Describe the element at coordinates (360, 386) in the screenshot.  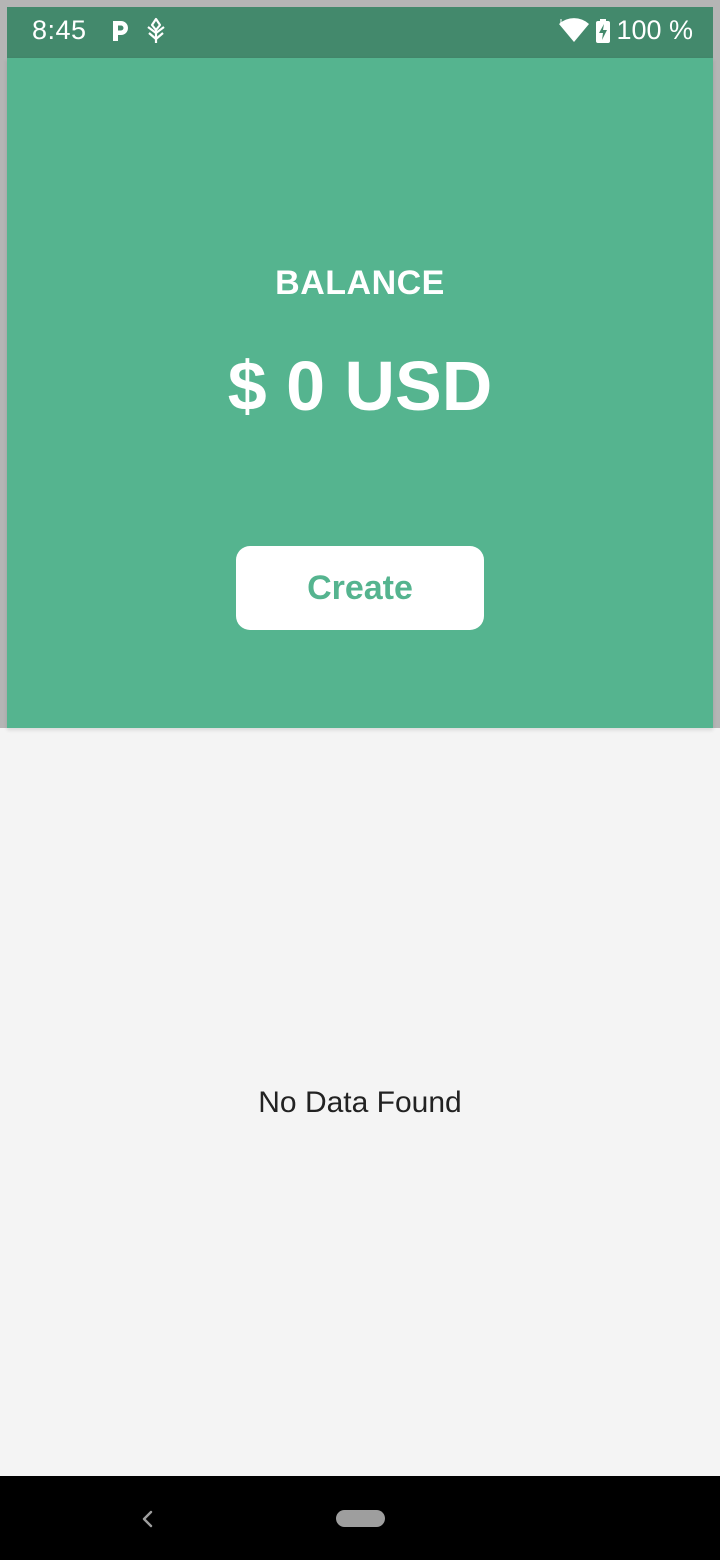
I see `balance-amount: $ 0 USD` at that location.